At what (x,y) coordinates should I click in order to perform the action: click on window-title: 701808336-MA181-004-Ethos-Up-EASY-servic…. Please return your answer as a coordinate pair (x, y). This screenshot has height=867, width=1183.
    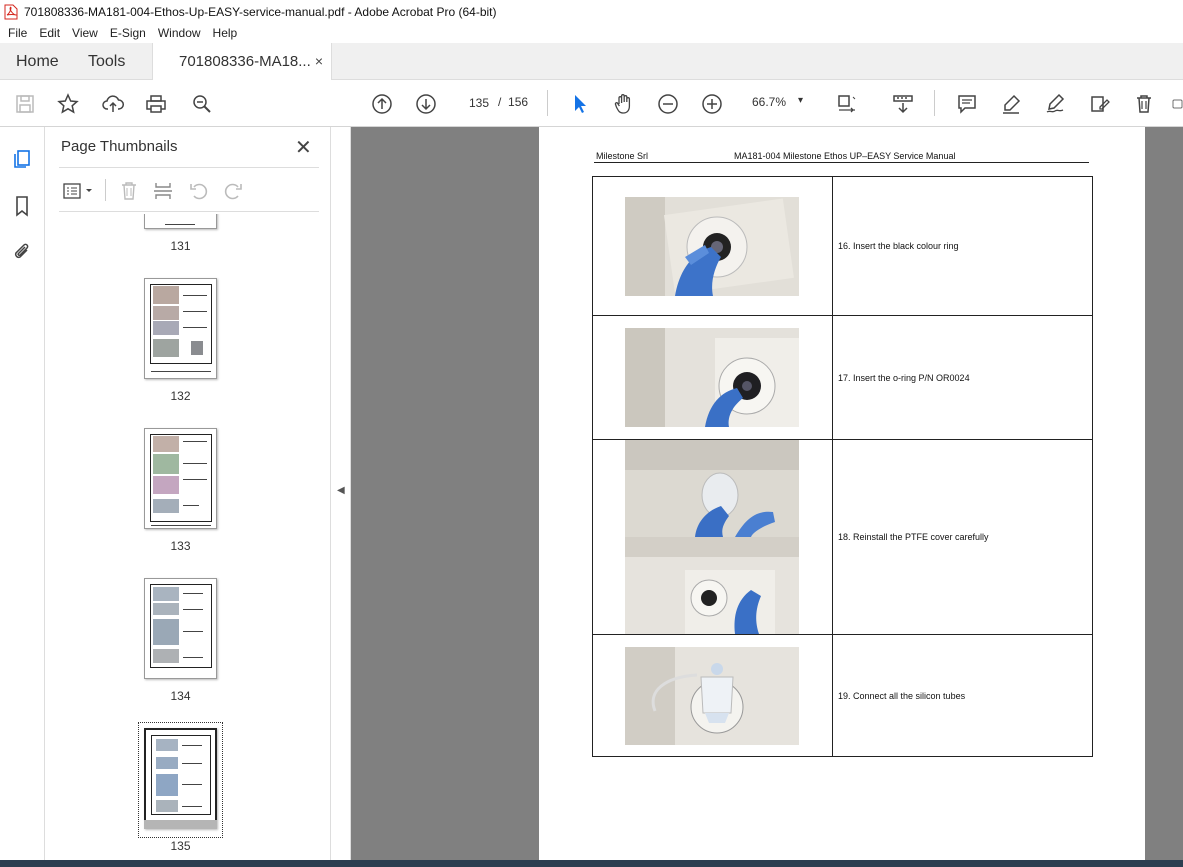
    Looking at the image, I should click on (260, 11).